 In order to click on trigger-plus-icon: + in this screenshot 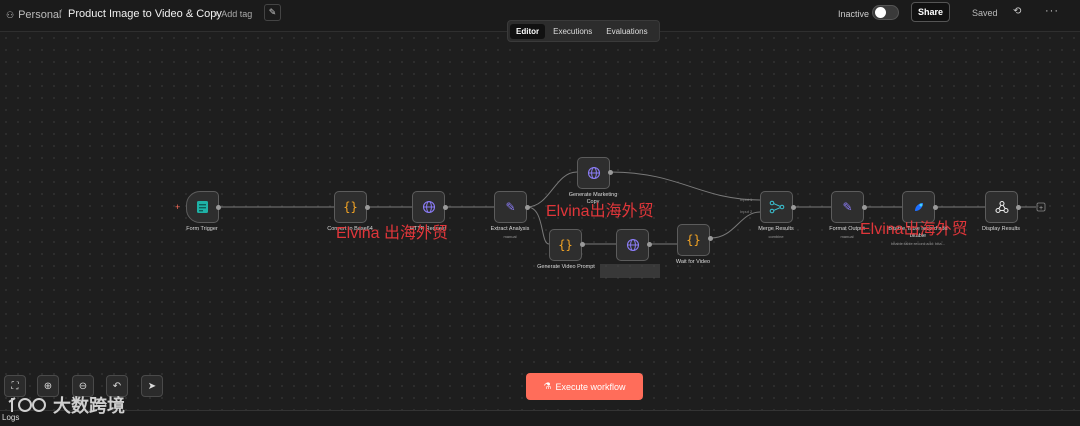, I will do `click(177, 207)`.